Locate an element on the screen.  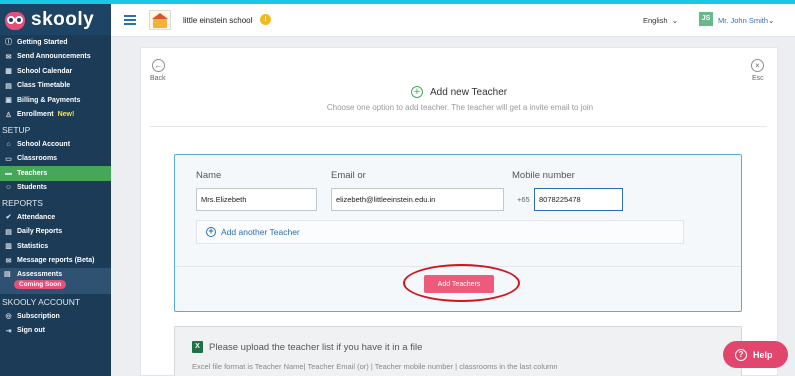
subscription-icon: ◎ is located at coordinates (8, 317).